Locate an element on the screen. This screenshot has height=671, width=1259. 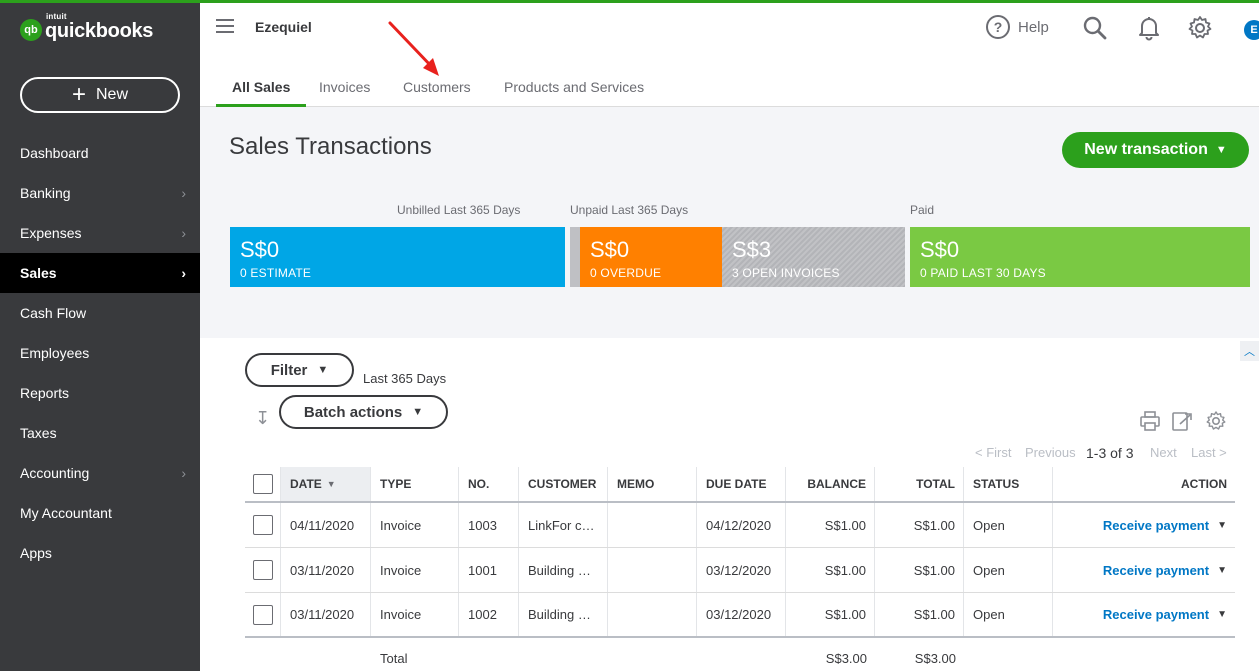
paid-segment: S$0 0 PAID LAST 30 DAYS is located at coordinates (1080, 257).